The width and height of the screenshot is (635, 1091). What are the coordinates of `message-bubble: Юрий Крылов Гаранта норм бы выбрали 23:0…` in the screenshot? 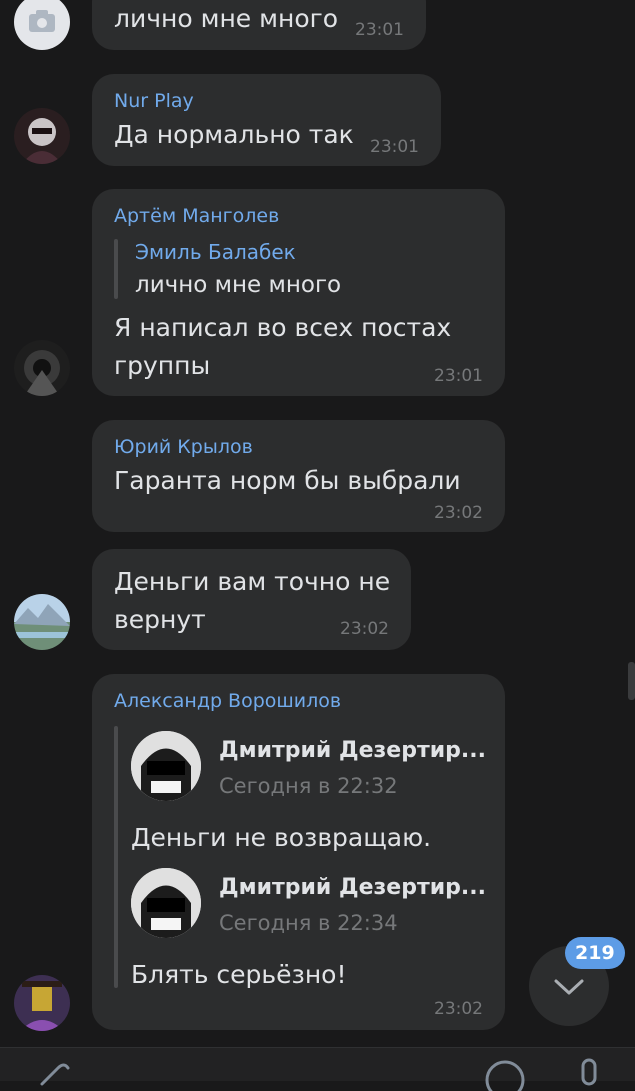 It's located at (298, 476).